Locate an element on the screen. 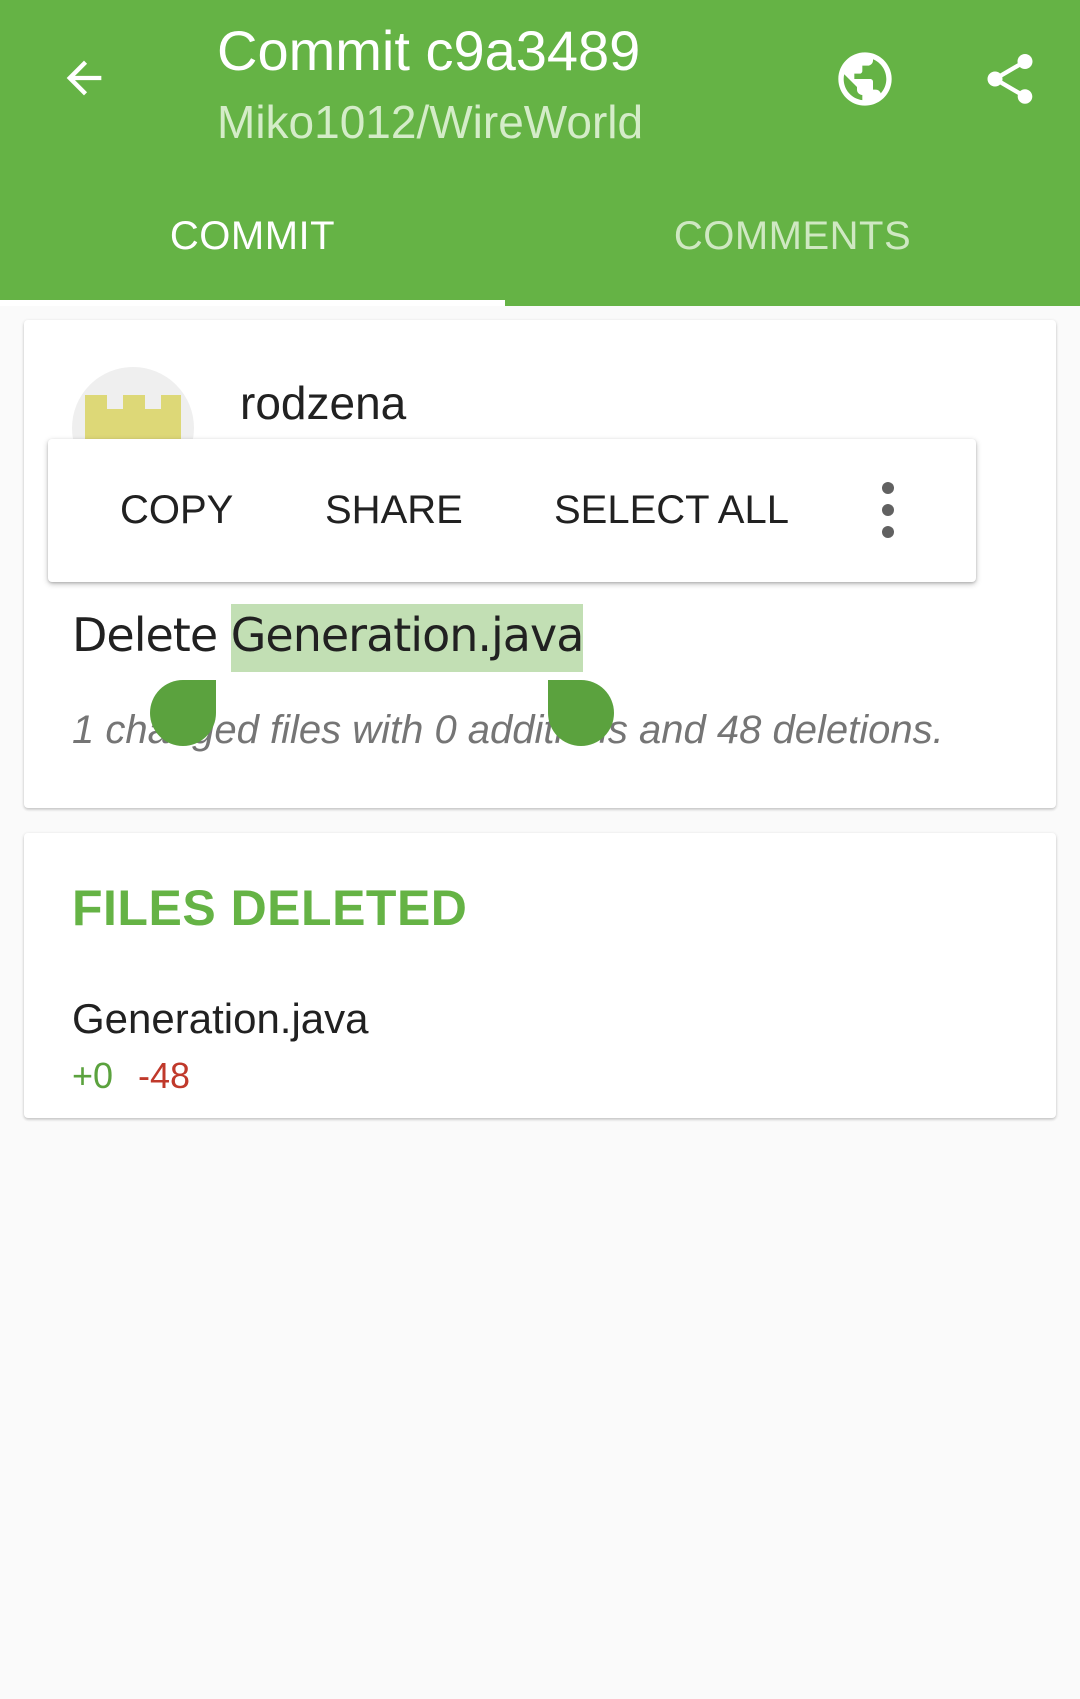 The height and width of the screenshot is (1699, 1080). globe-icon is located at coordinates (865, 79).